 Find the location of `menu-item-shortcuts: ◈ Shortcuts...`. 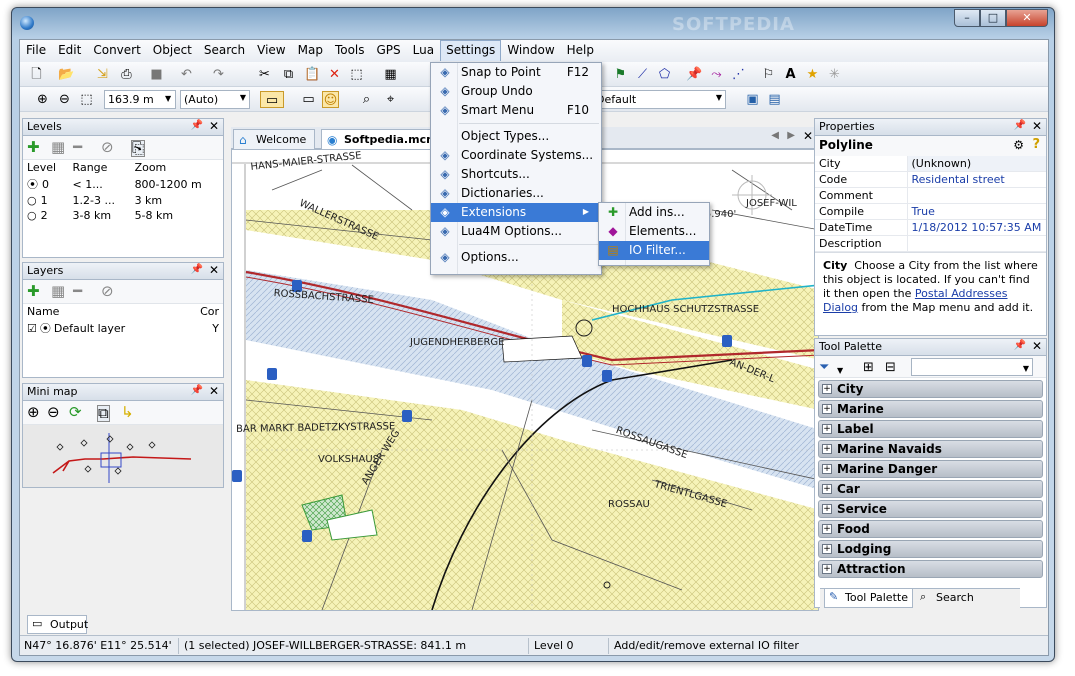

menu-item-shortcuts: ◈ Shortcuts... is located at coordinates (516, 174).